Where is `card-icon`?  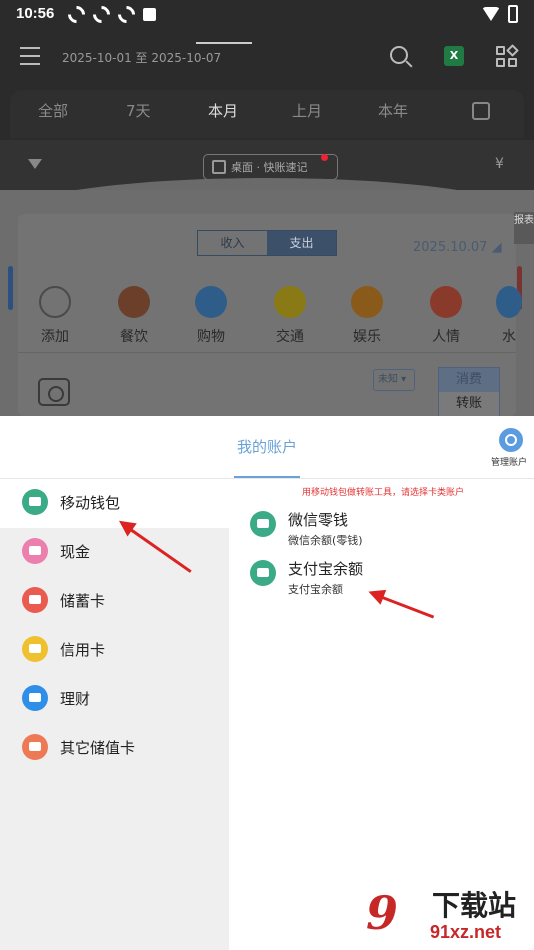 card-icon is located at coordinates (35, 600).